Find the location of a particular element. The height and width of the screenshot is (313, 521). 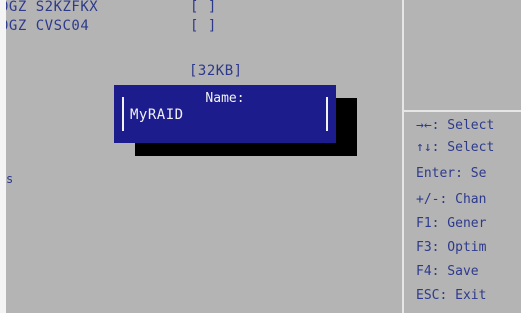

name-input-dialog: Name: MyRAID is located at coordinates (225, 114).